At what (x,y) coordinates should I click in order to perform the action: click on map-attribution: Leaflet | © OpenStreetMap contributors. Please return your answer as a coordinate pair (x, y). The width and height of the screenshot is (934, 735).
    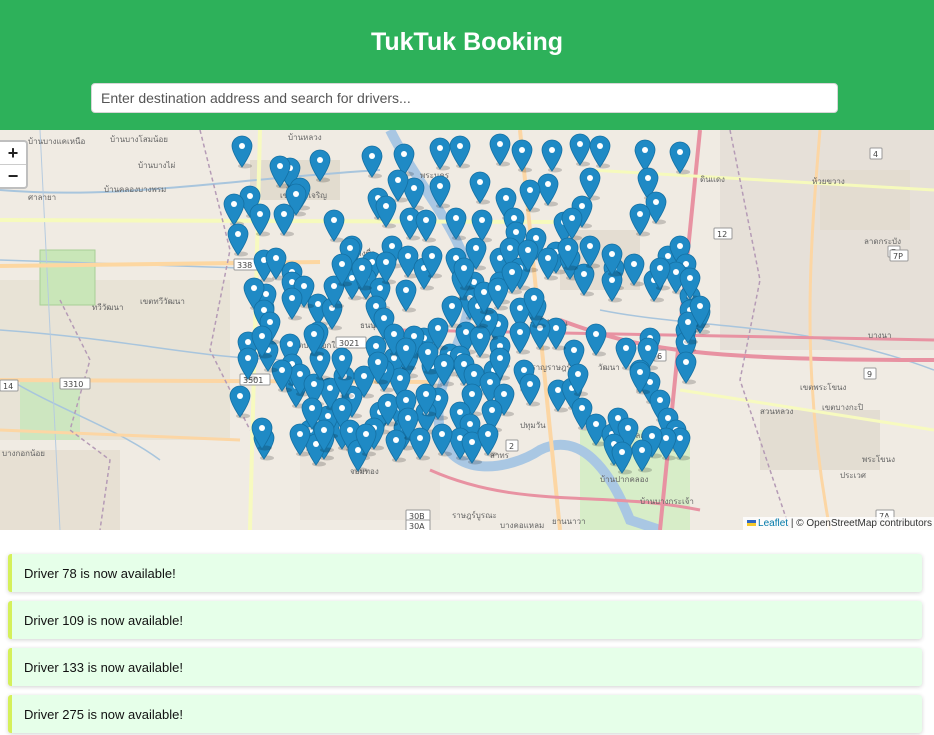
    Looking at the image, I should click on (838, 523).